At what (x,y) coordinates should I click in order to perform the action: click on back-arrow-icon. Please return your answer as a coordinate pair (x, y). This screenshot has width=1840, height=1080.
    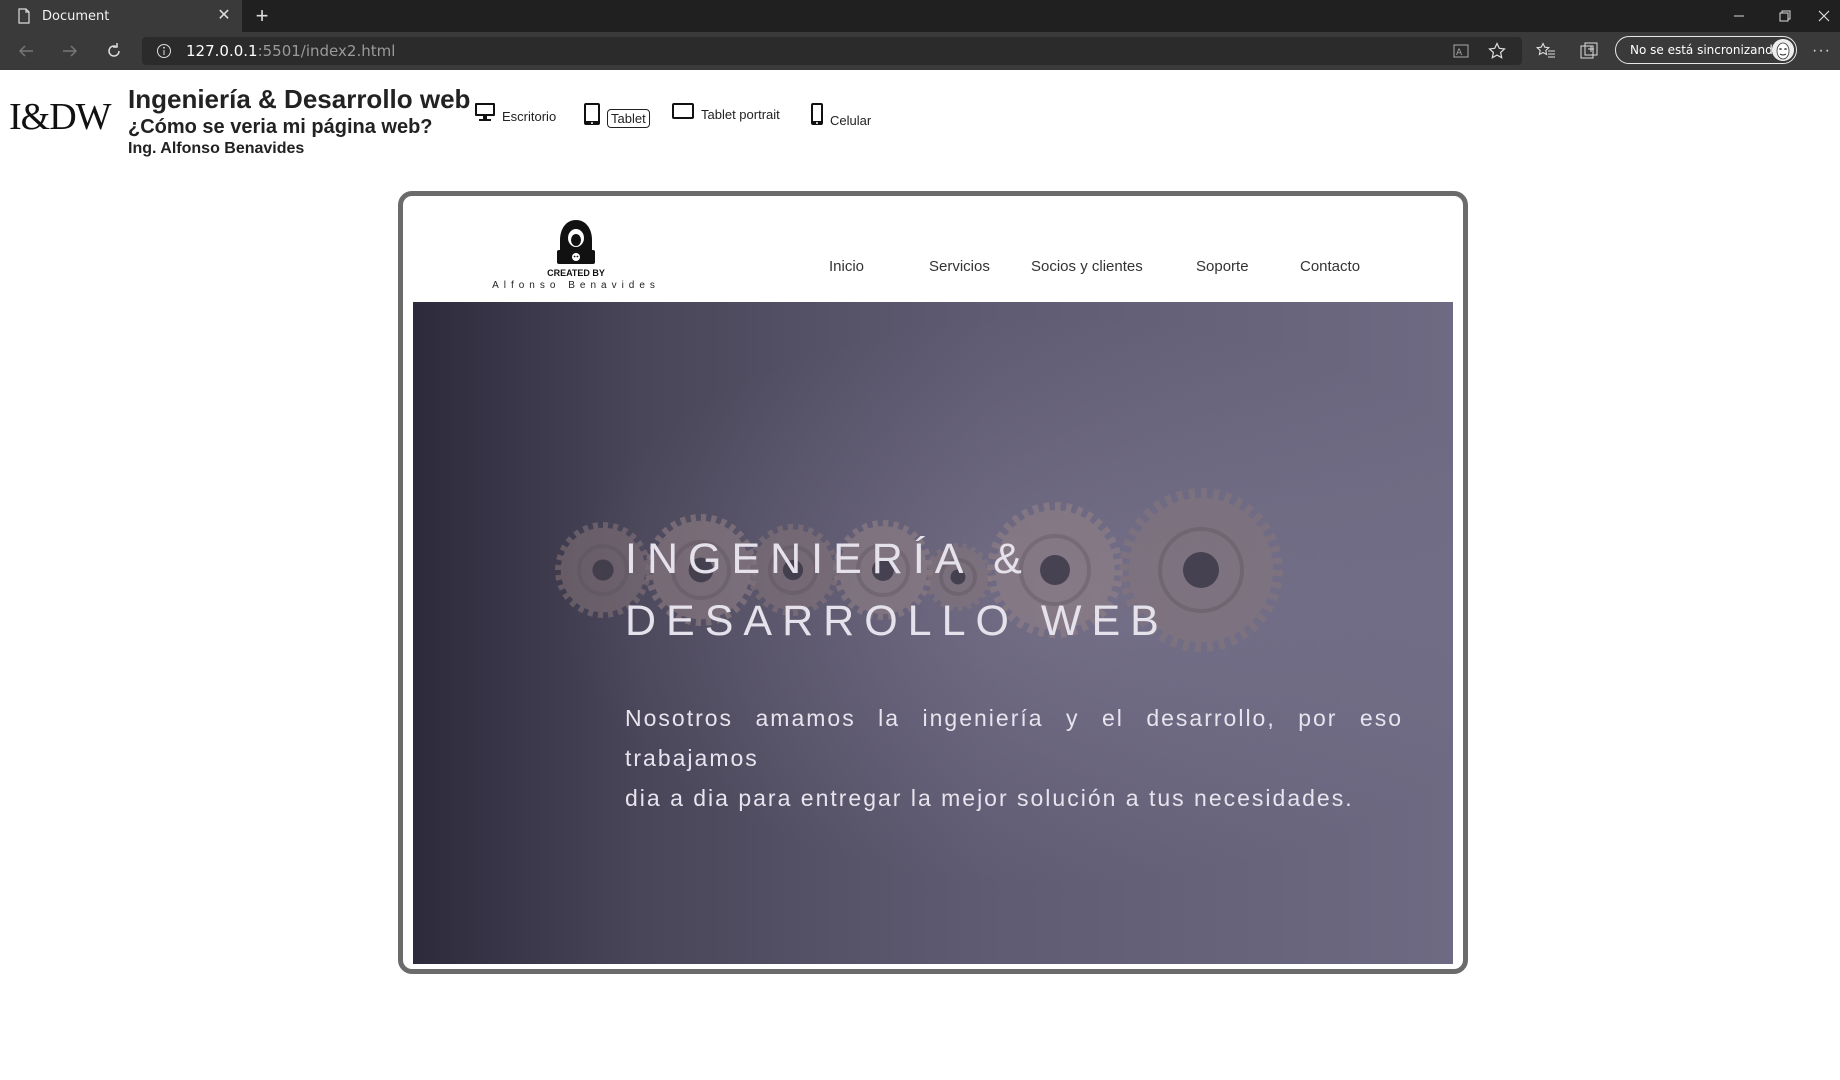
    Looking at the image, I should click on (25, 51).